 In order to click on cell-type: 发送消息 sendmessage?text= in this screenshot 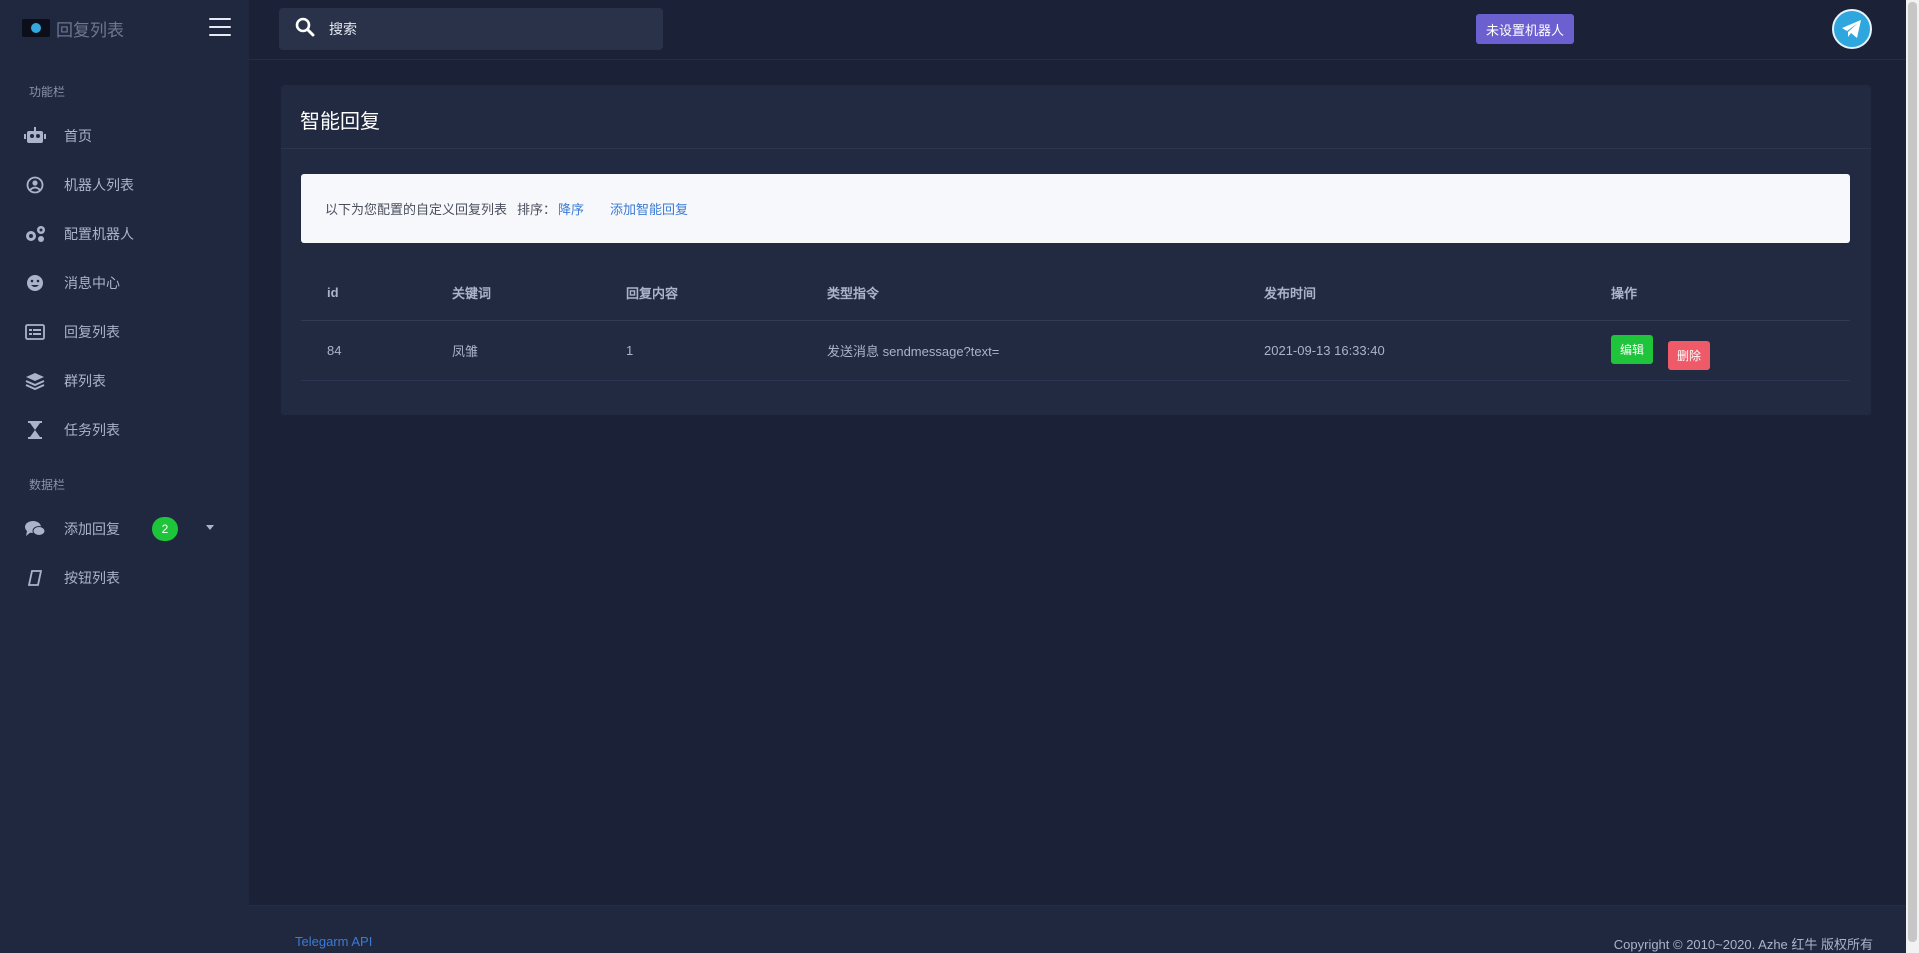, I will do `click(1019, 350)`.